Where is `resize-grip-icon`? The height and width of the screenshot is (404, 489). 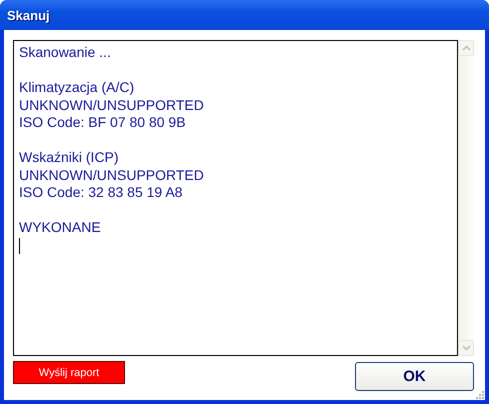
resize-grip-icon is located at coordinates (480, 395).